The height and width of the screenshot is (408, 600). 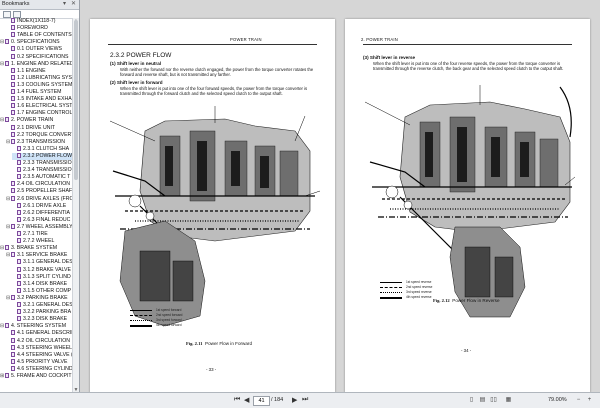 What do you see at coordinates (39, 85) in the screenshot?
I see `bookmark-item: 1.3 COOLING SYSTEM` at bounding box center [39, 85].